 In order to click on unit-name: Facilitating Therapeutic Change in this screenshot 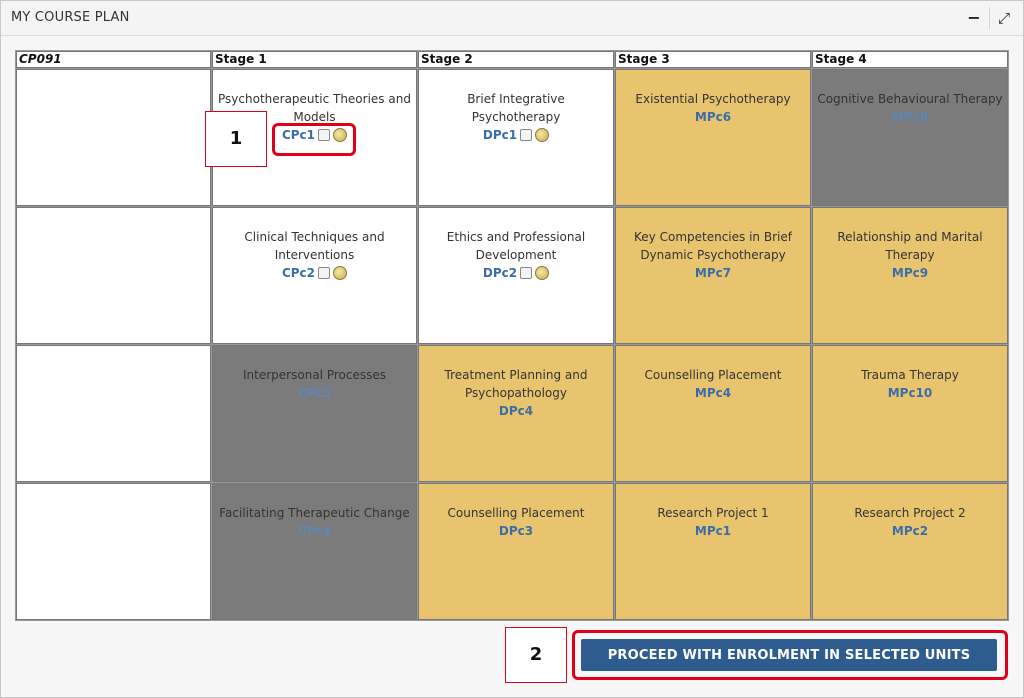, I will do `click(314, 513)`.